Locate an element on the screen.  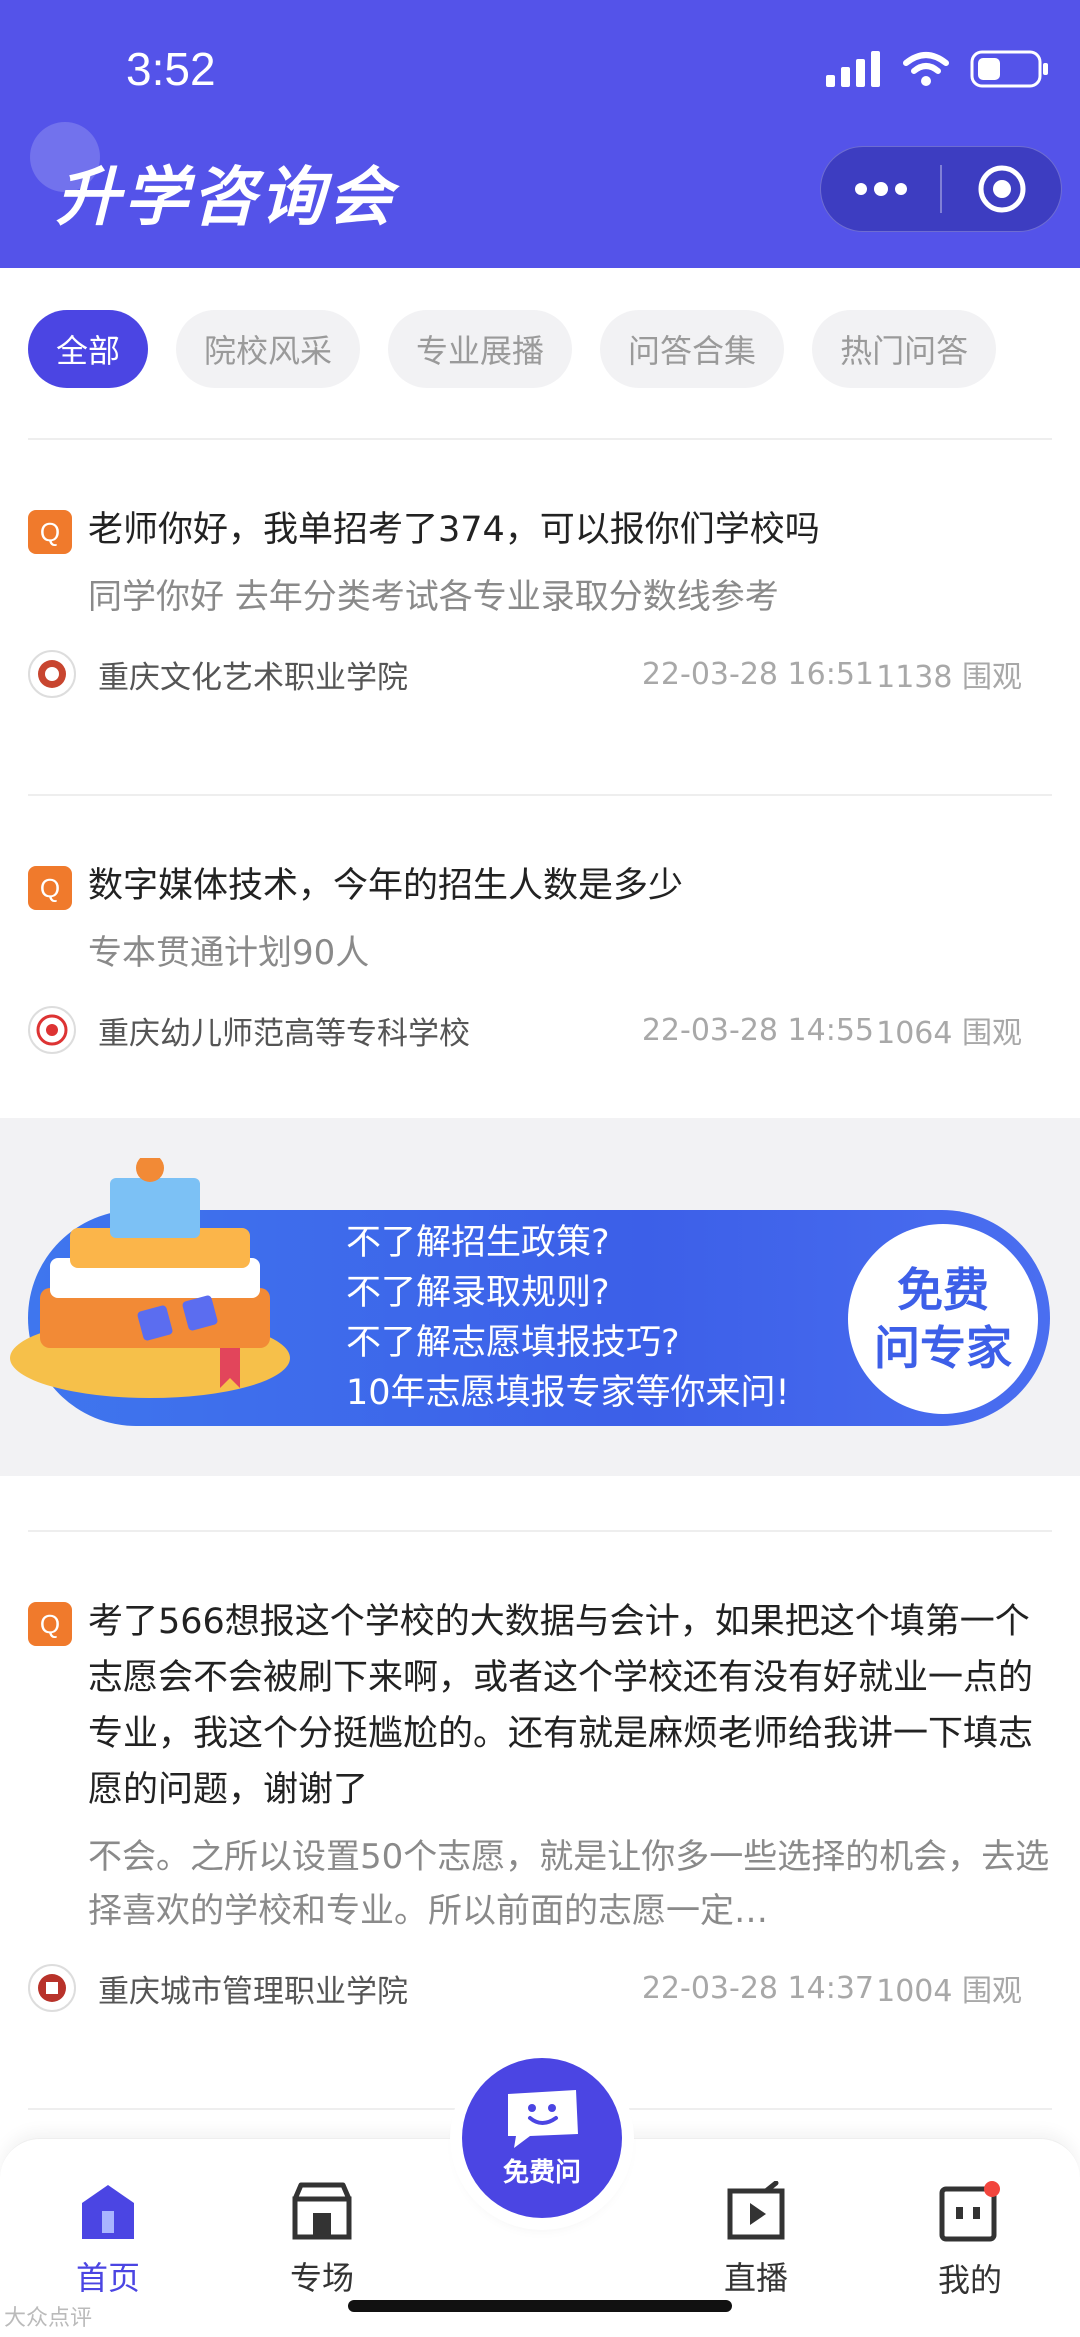
free-ask-label: 免费问 is located at coordinates (541, 2172).